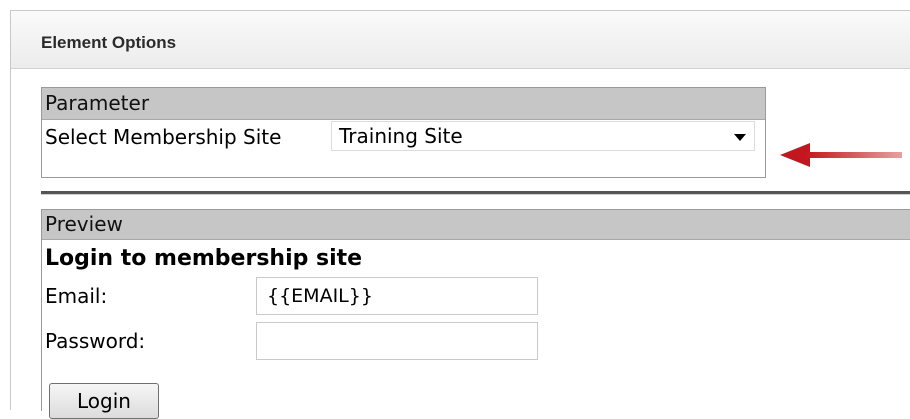 This screenshot has width=910, height=419. Describe the element at coordinates (403, 104) in the screenshot. I see `parameter-header: Parameter` at that location.